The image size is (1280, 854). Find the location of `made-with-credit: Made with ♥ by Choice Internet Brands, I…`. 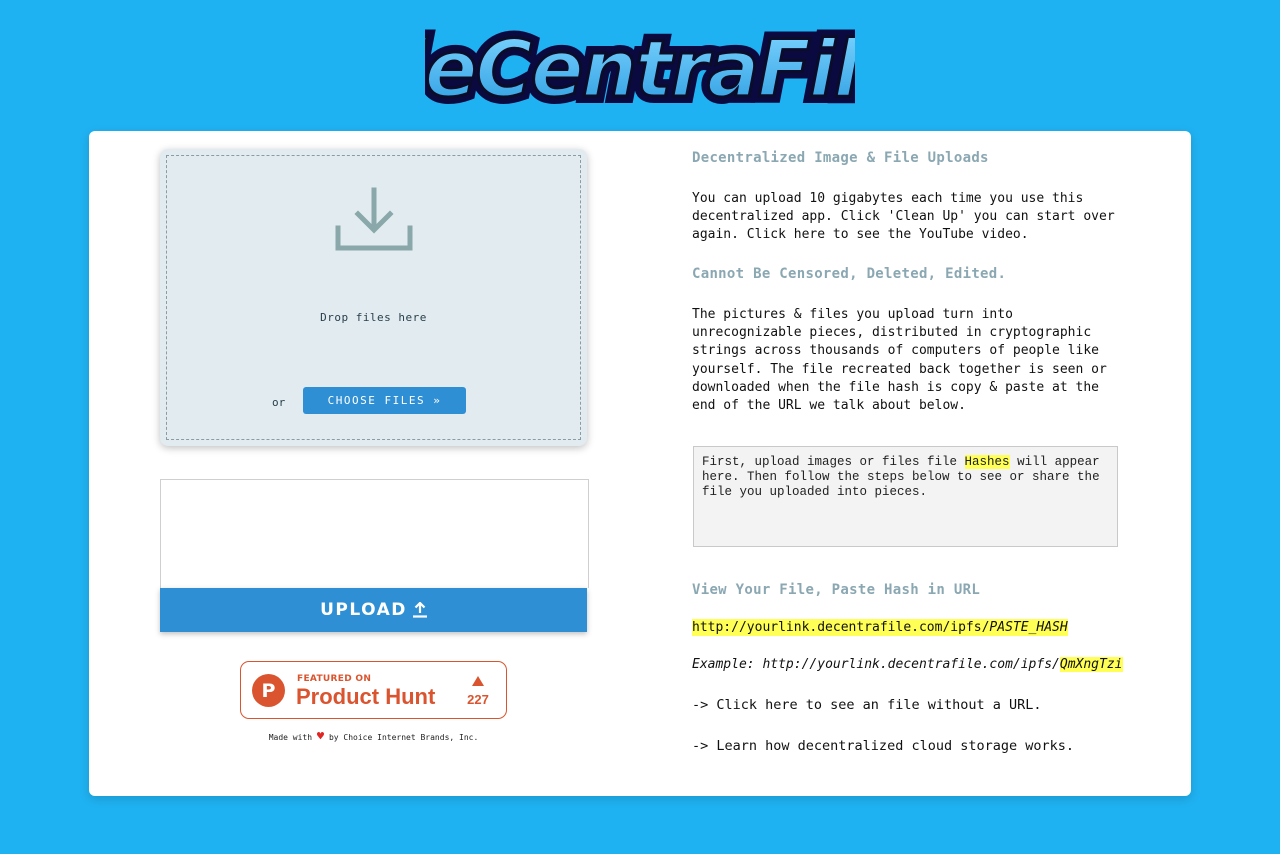

made-with-credit: Made with ♥ by Choice Internet Brands, I… is located at coordinates (373, 736).